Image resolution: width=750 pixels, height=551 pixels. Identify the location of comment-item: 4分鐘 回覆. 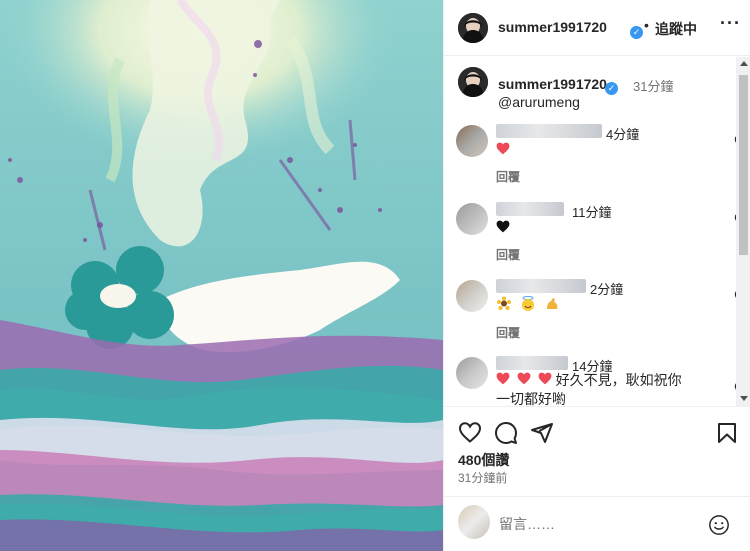
(596, 154).